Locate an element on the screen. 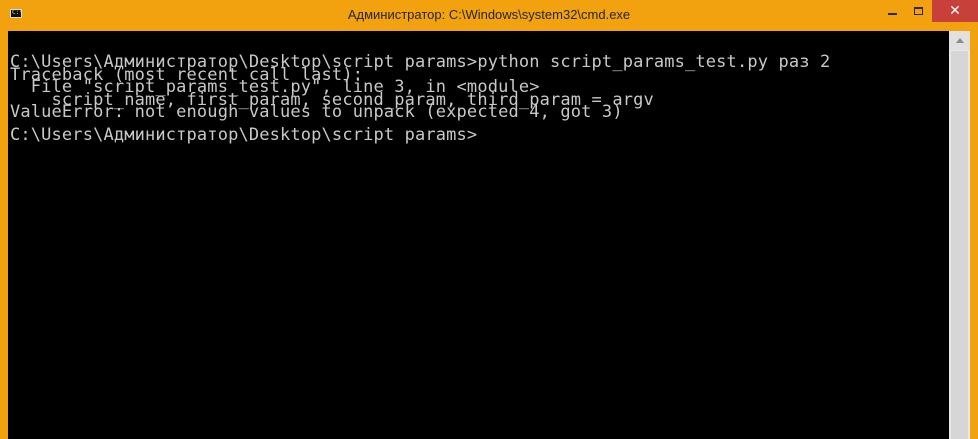 The height and width of the screenshot is (439, 978). minimize-button is located at coordinates (892, 11).